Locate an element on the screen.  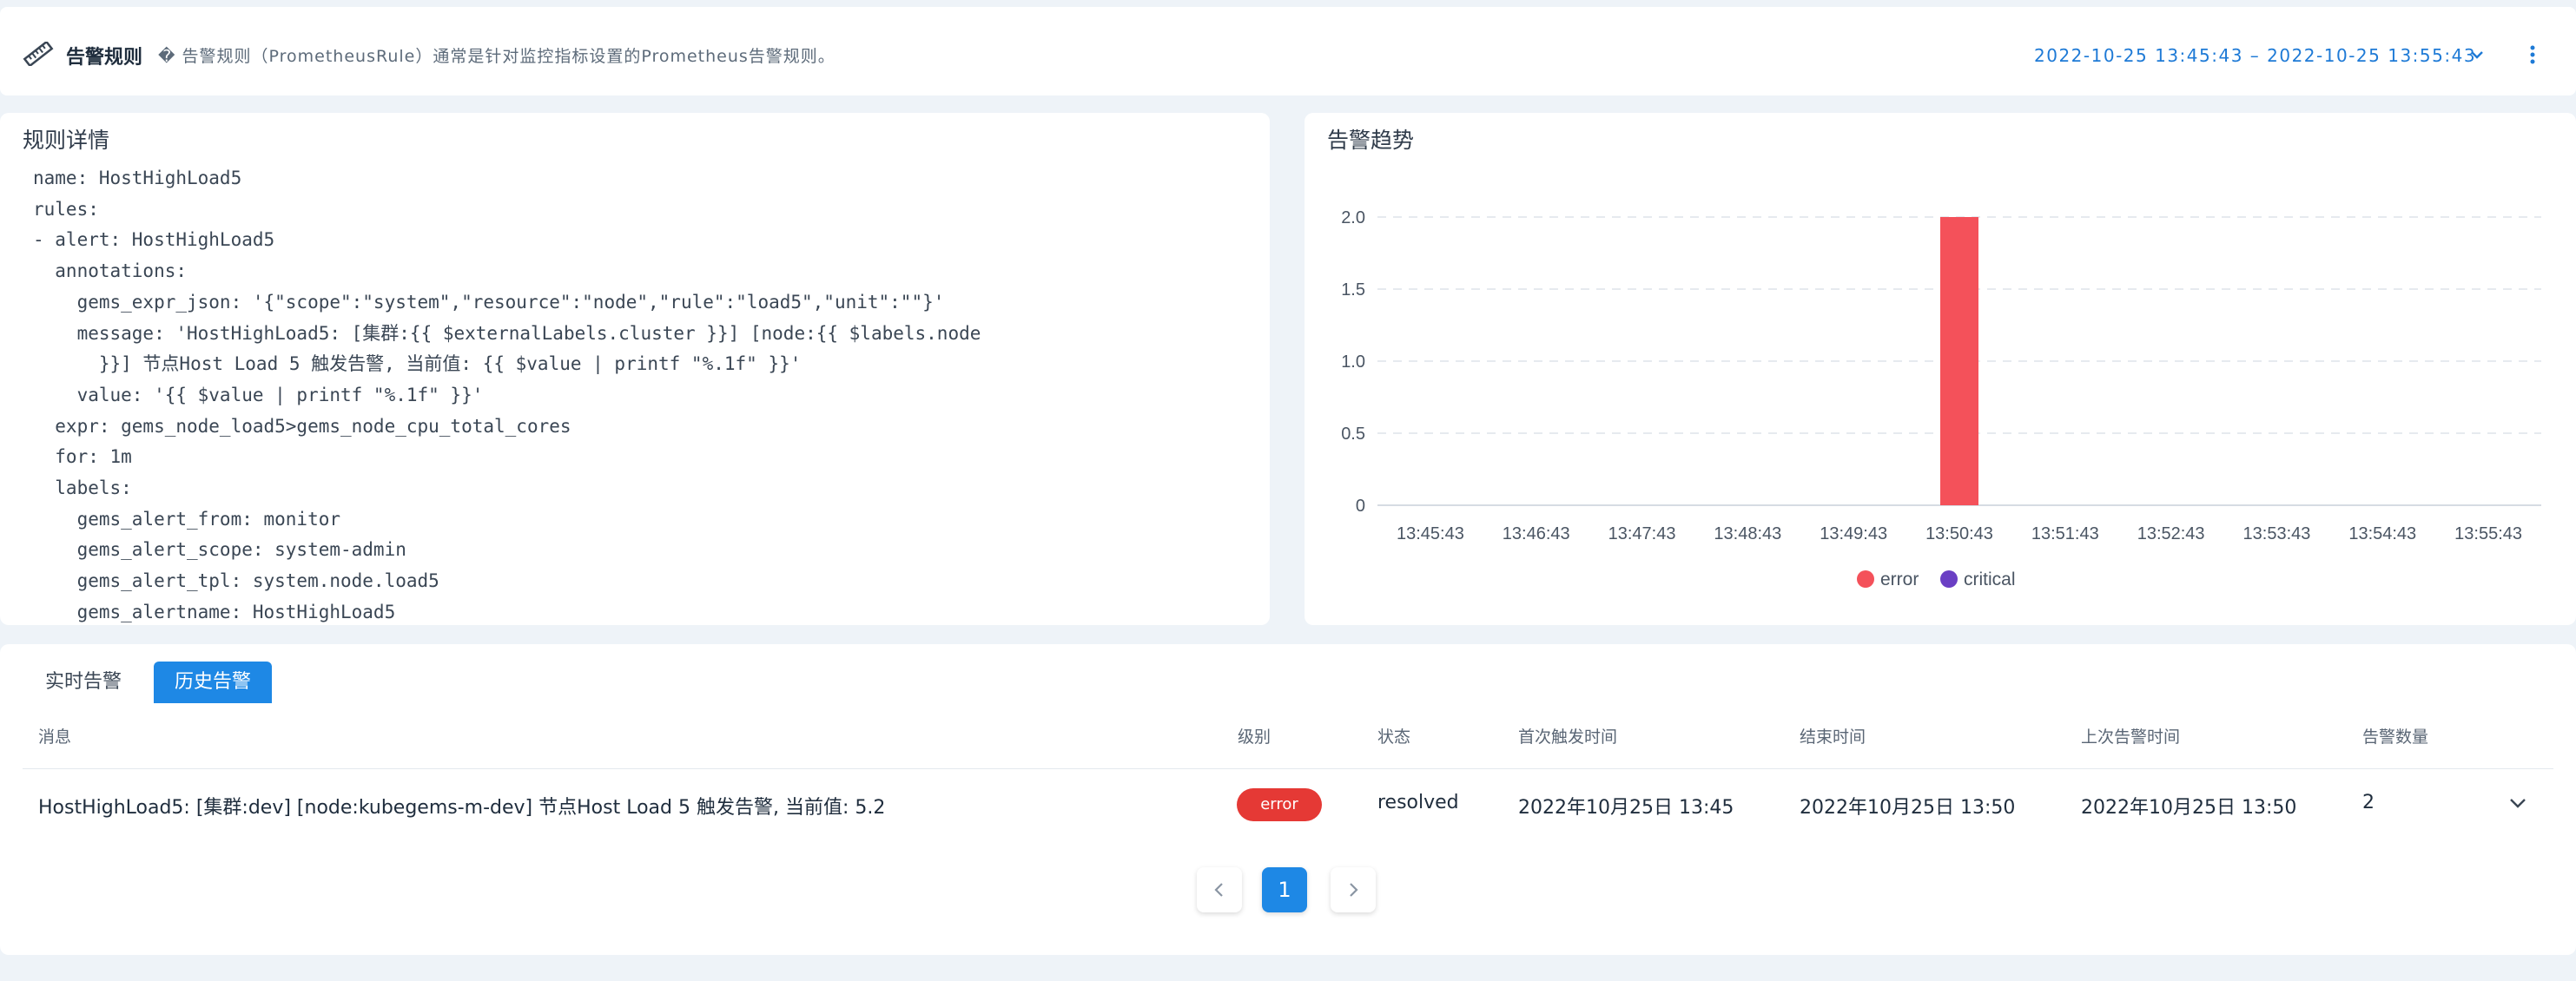
pagination-next-button is located at coordinates (1353, 890).